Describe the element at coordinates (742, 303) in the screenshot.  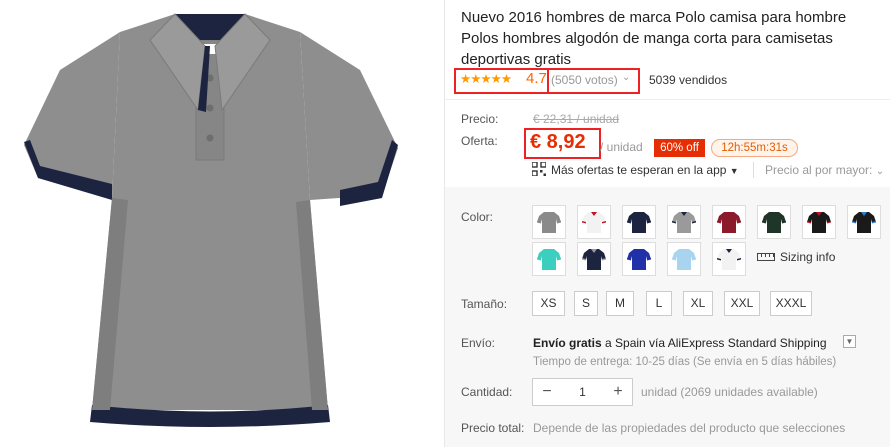
I see `size-option-xxl: XXL` at that location.